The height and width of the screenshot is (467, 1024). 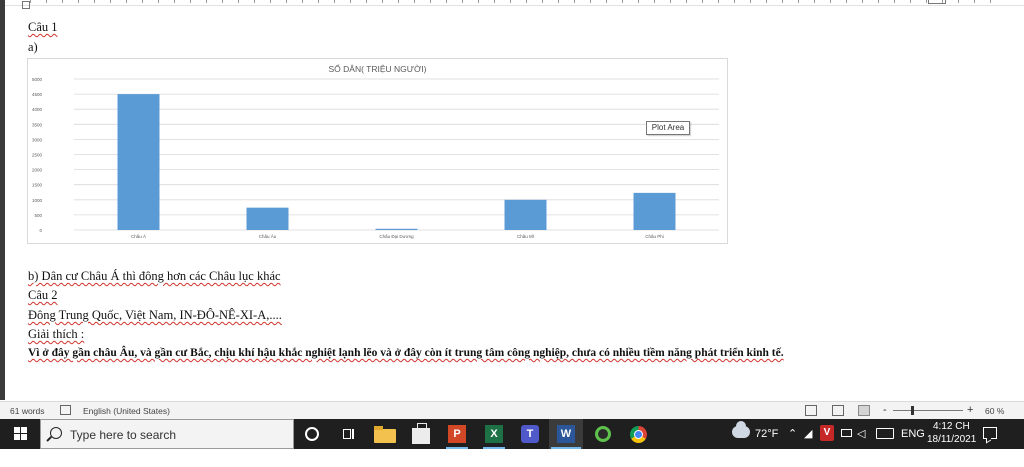 What do you see at coordinates (167, 434) in the screenshot?
I see `taskbar-search-box: Type here to search` at bounding box center [167, 434].